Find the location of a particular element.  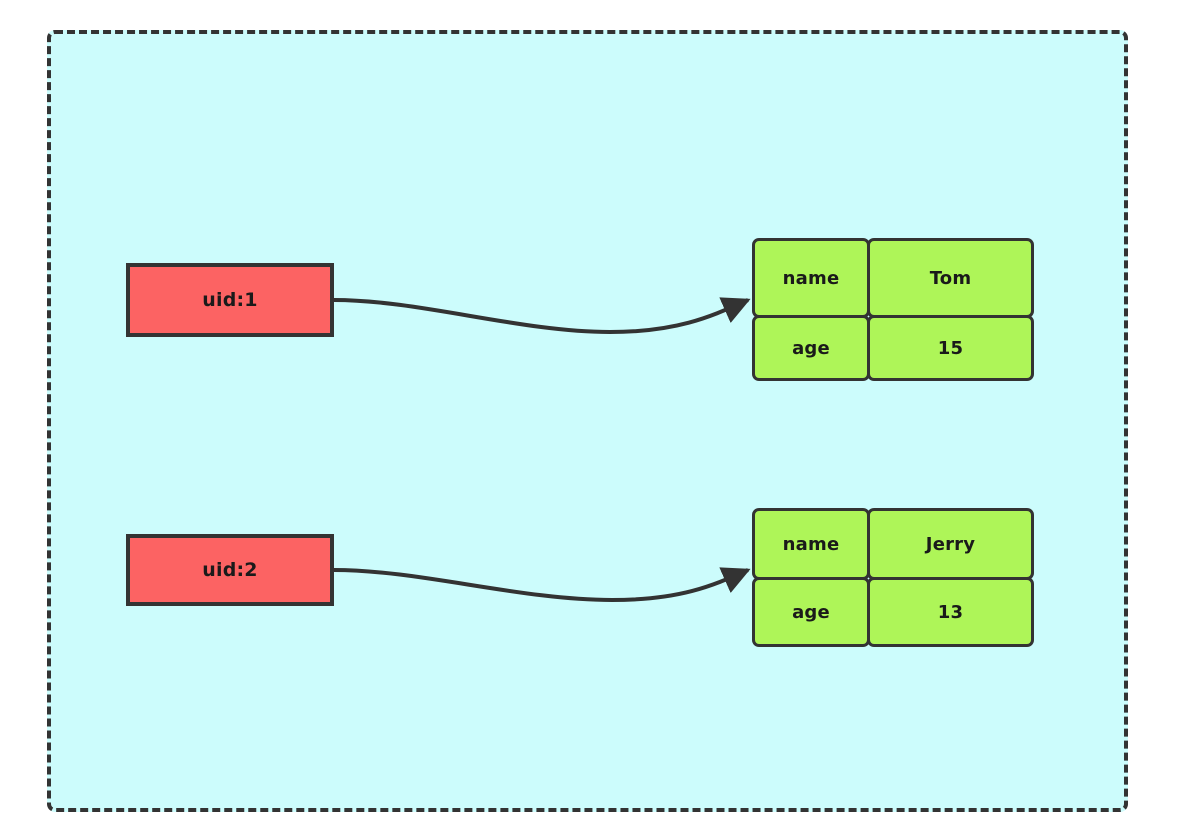

record-1-row-0-value-label: Tom is located at coordinates (950, 278).